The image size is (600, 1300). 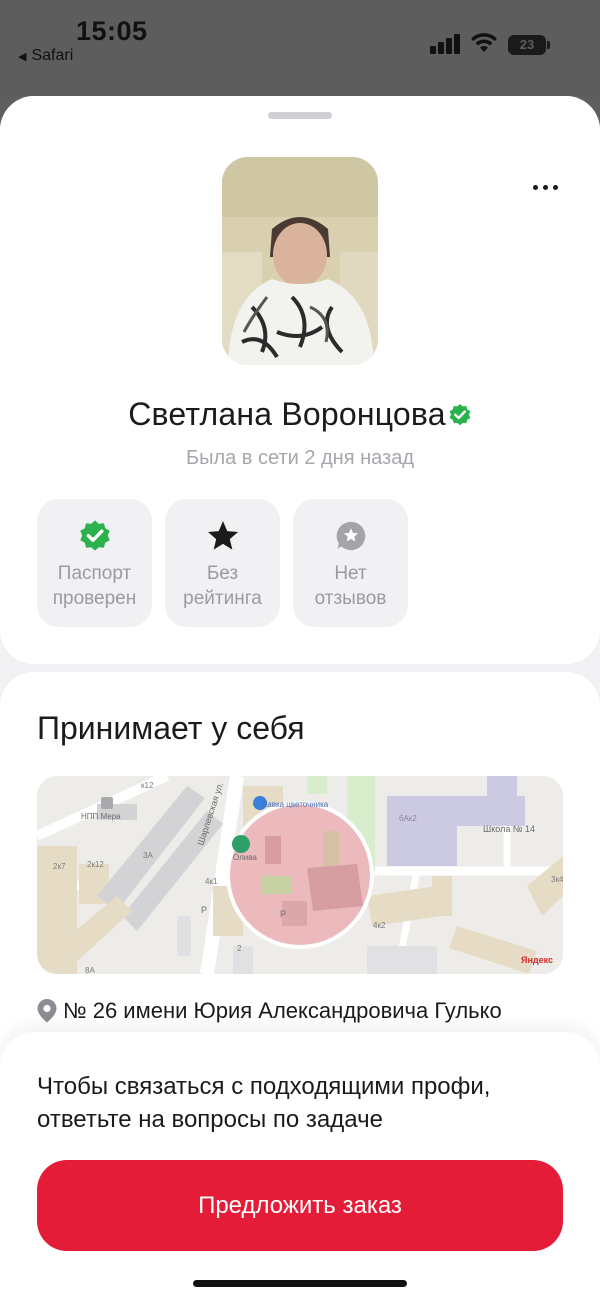 What do you see at coordinates (460, 415) in the screenshot?
I see `verified-icon` at bounding box center [460, 415].